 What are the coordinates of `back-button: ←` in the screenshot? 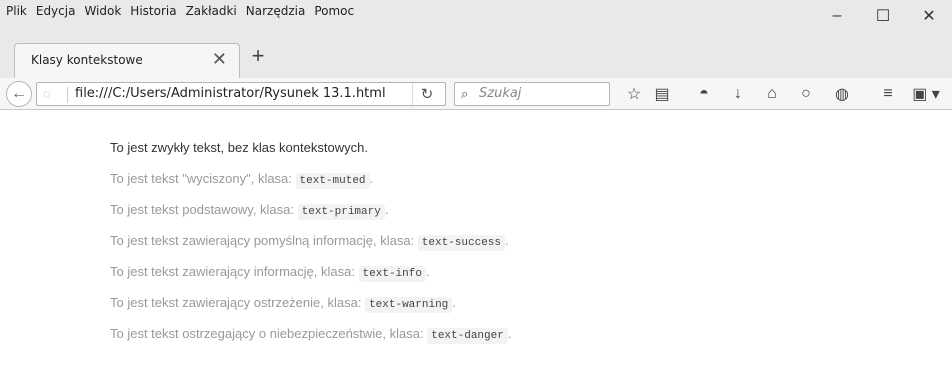 It's located at (19, 94).